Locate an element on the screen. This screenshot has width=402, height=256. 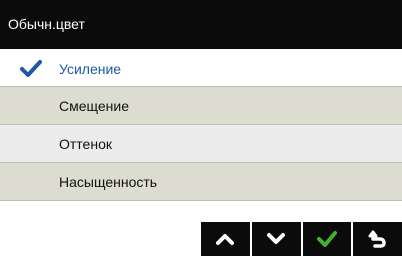
up-button is located at coordinates (226, 239).